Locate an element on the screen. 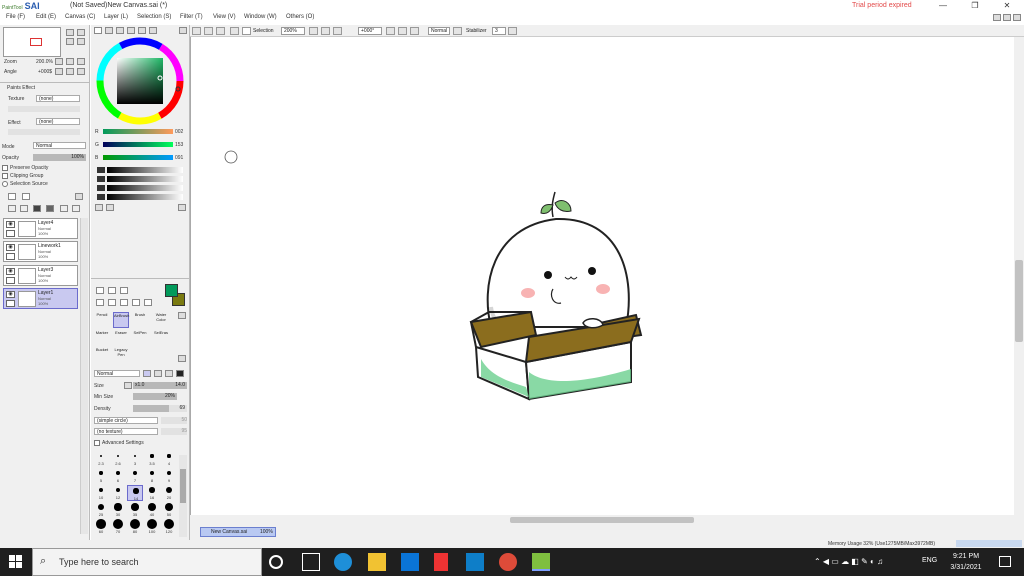 Image resolution: width=1024 pixels, height=576 pixels. stabilizer-select: 3 is located at coordinates (499, 31).